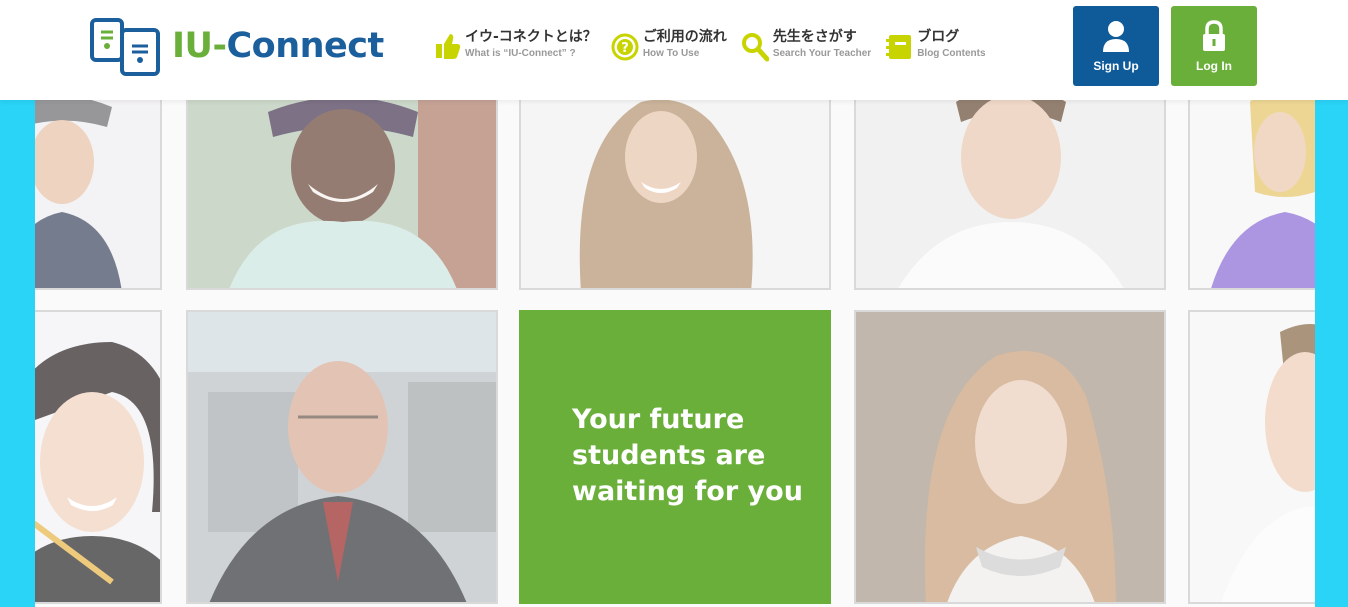 The height and width of the screenshot is (607, 1348). What do you see at coordinates (1116, 36) in the screenshot?
I see `user-icon` at bounding box center [1116, 36].